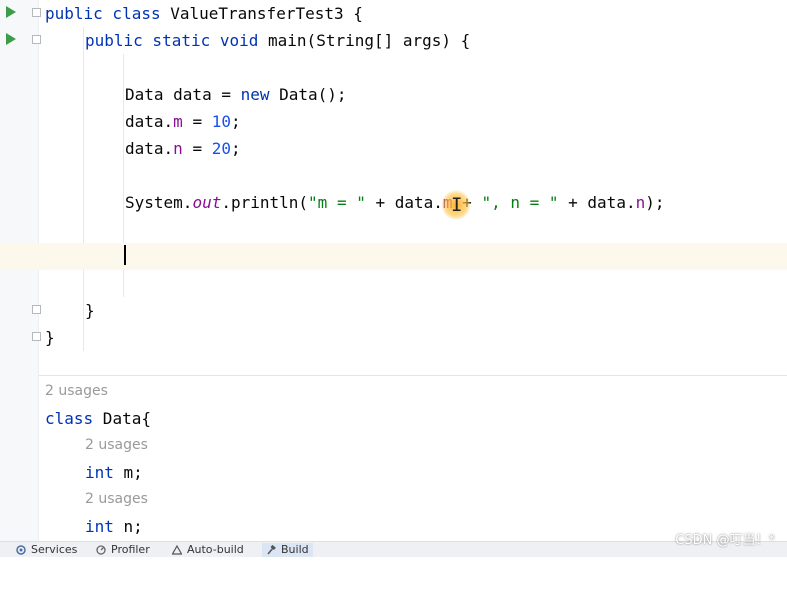 The width and height of the screenshot is (787, 594). What do you see at coordinates (271, 550) in the screenshot?
I see `hammer-icon` at bounding box center [271, 550].